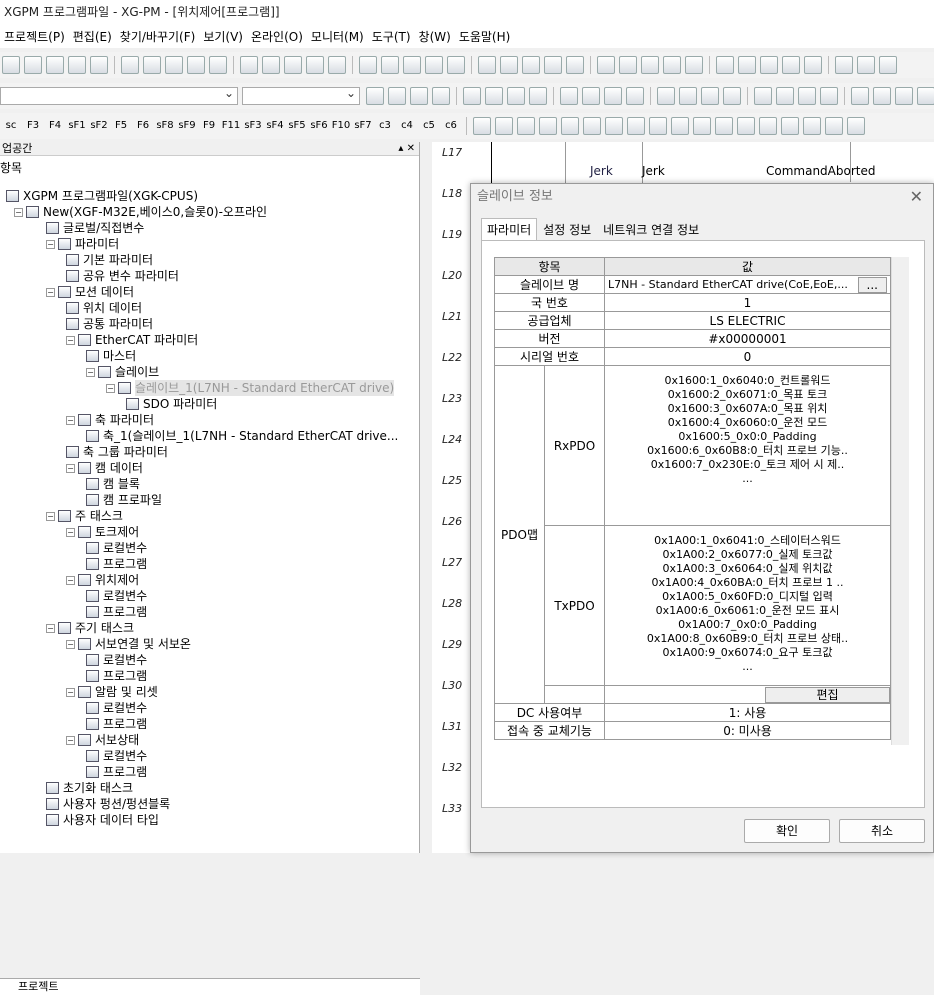  What do you see at coordinates (143, 126) in the screenshot?
I see `function-key-button: F6` at bounding box center [143, 126].